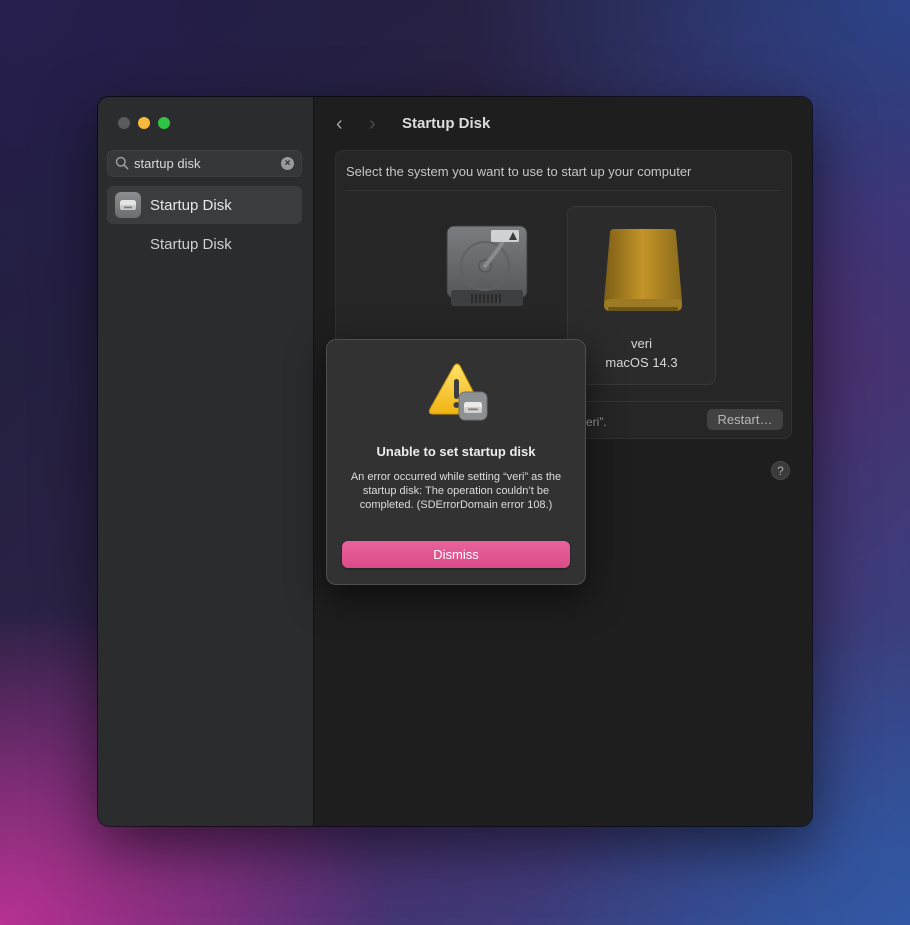  What do you see at coordinates (487, 267) in the screenshot?
I see `internal-hdd-icon` at bounding box center [487, 267].